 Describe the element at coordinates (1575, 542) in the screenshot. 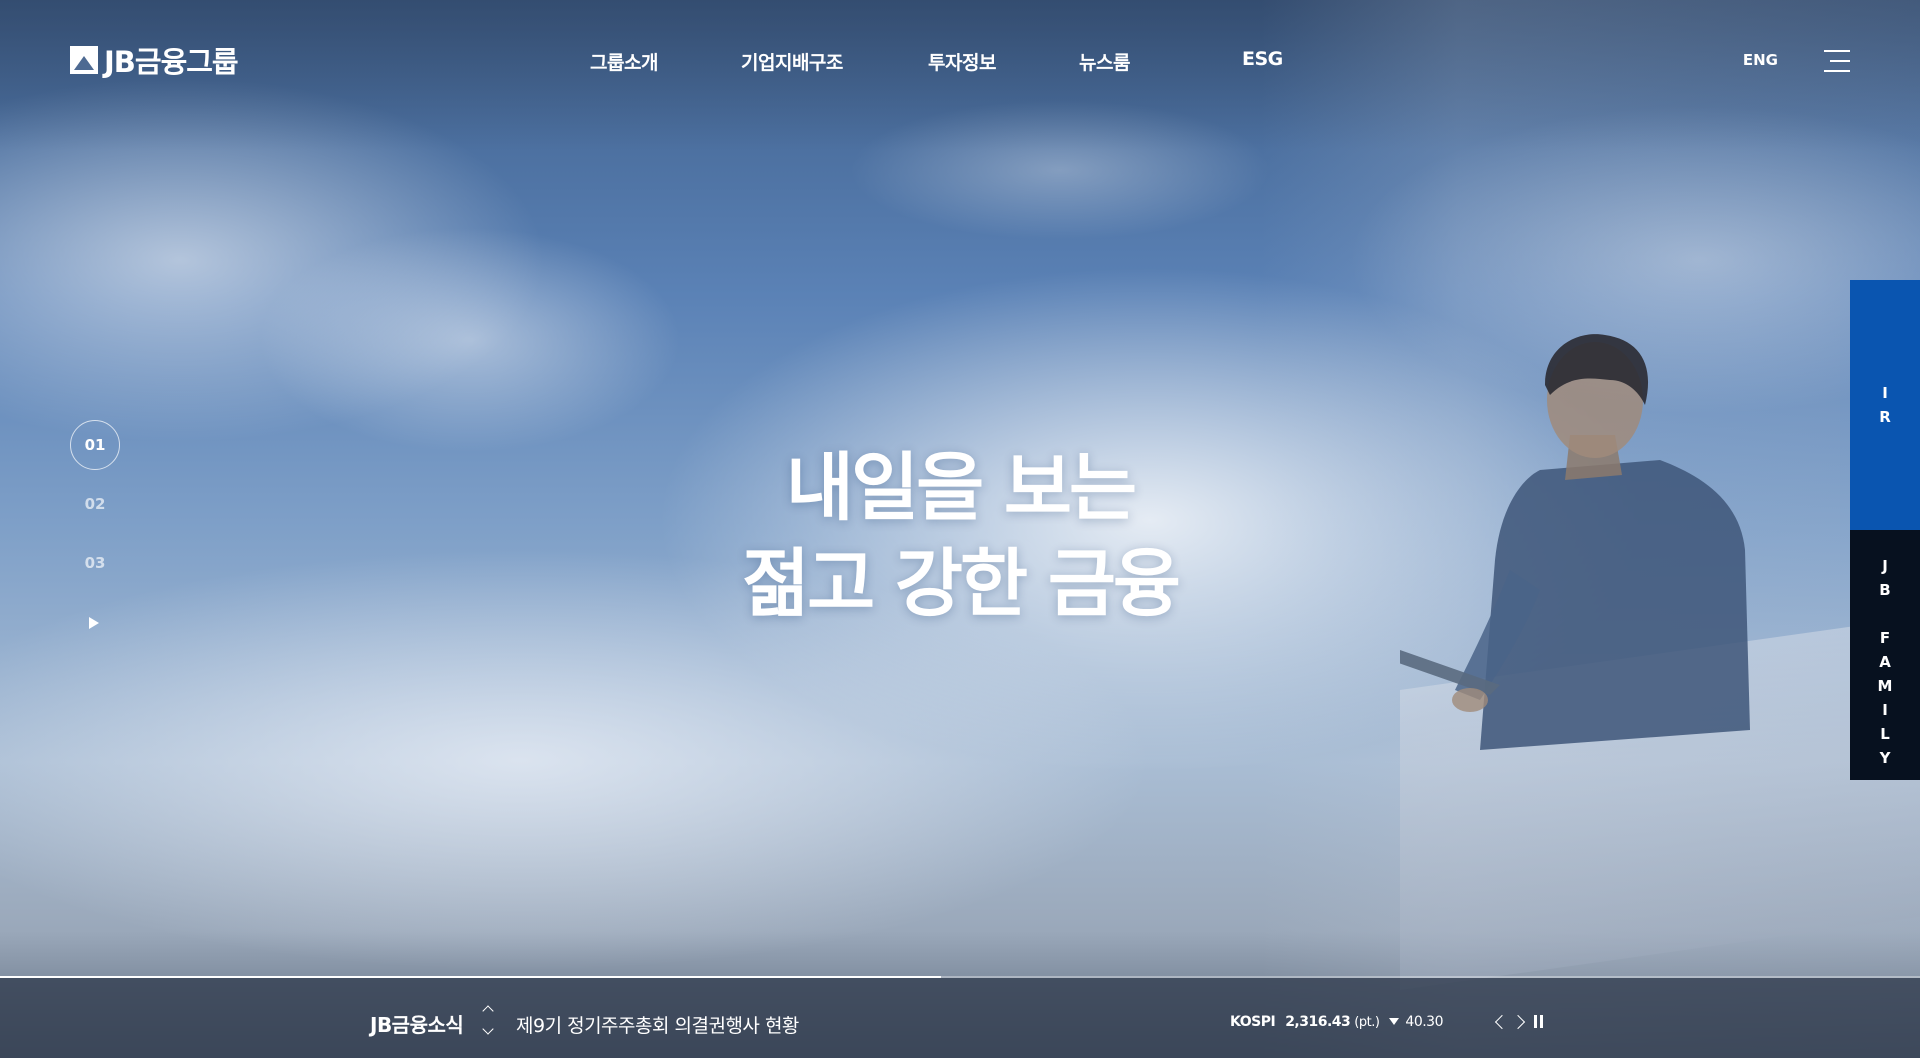

I see `man-with-tablet-image` at that location.